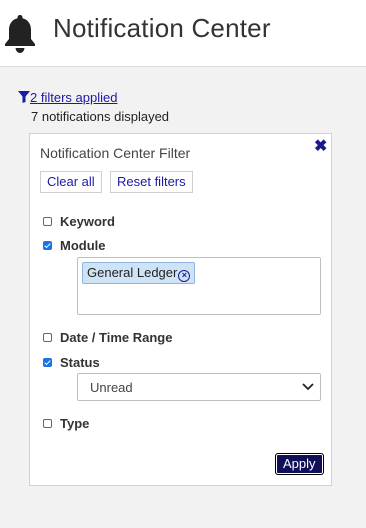  I want to click on filters-summary: 2 filters applied, so click(67, 97).